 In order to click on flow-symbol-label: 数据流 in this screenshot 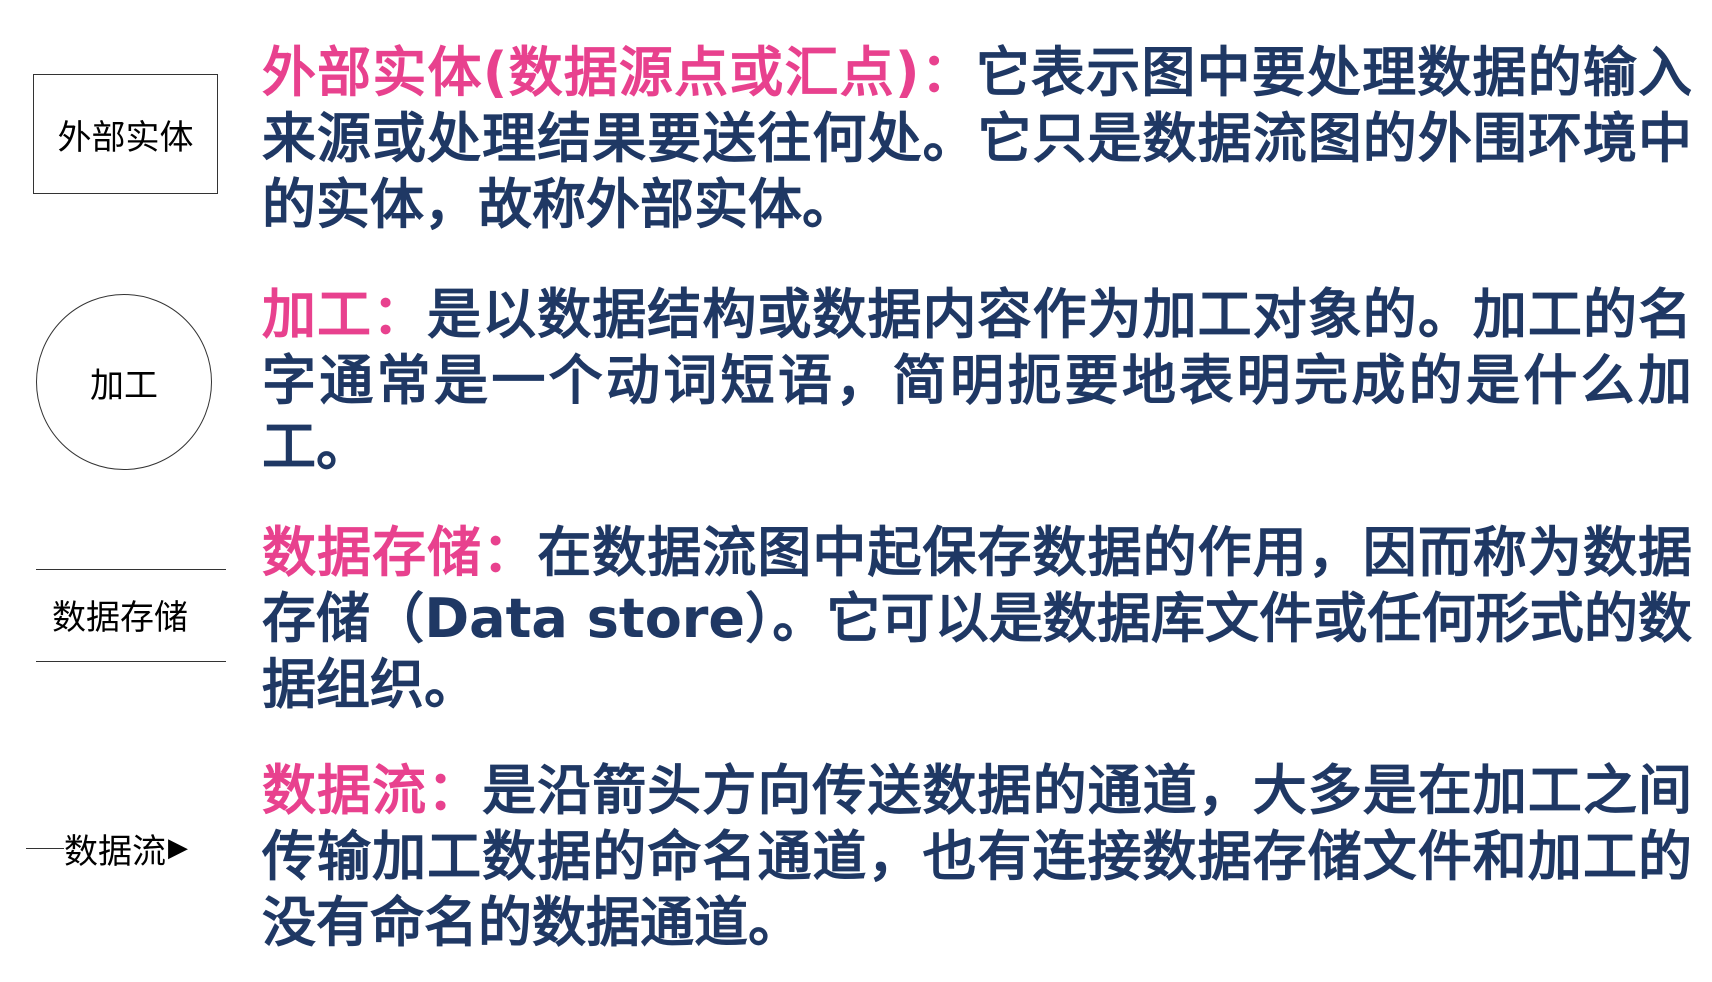, I will do `click(115, 851)`.